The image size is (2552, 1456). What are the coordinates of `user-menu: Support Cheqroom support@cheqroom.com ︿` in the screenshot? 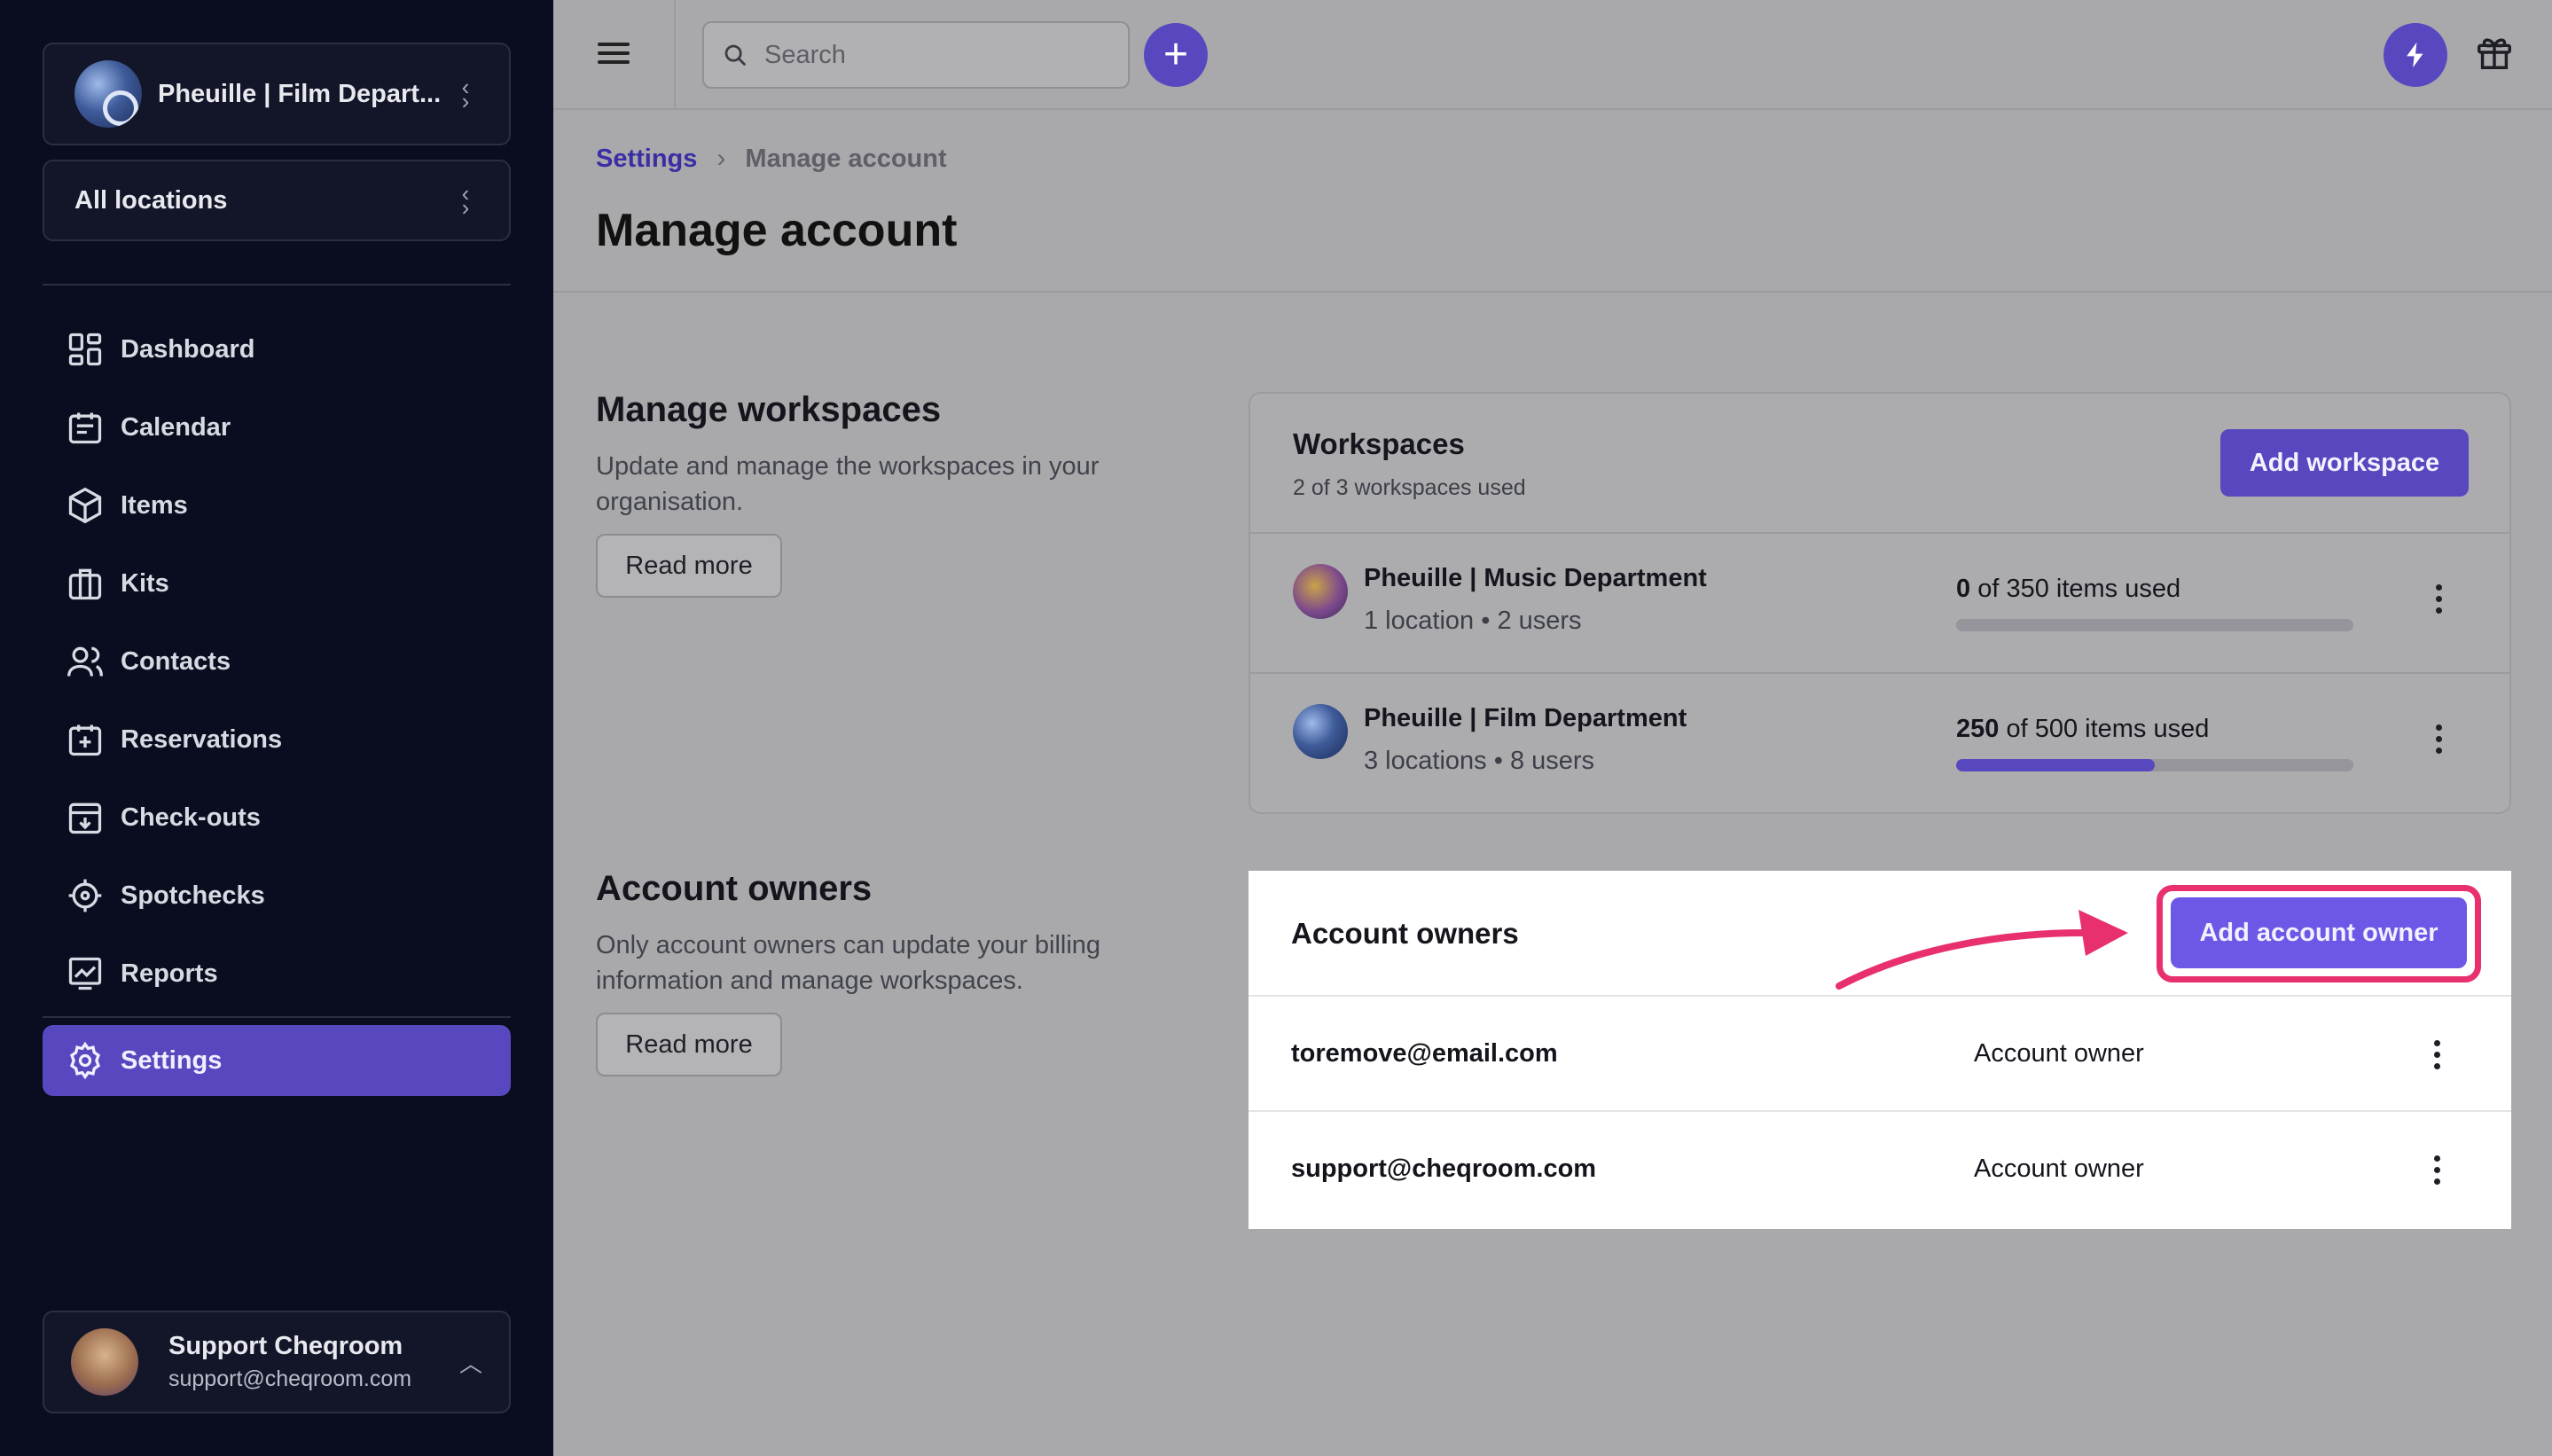 It's located at (277, 1362).